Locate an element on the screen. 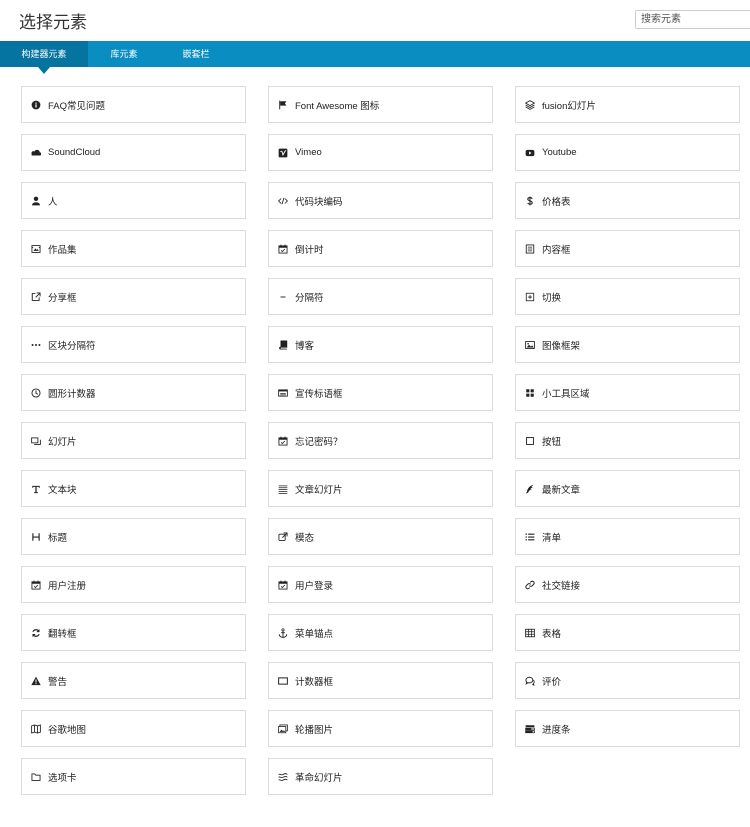 This screenshot has width=750, height=827. element-card: 评价 is located at coordinates (627, 680).